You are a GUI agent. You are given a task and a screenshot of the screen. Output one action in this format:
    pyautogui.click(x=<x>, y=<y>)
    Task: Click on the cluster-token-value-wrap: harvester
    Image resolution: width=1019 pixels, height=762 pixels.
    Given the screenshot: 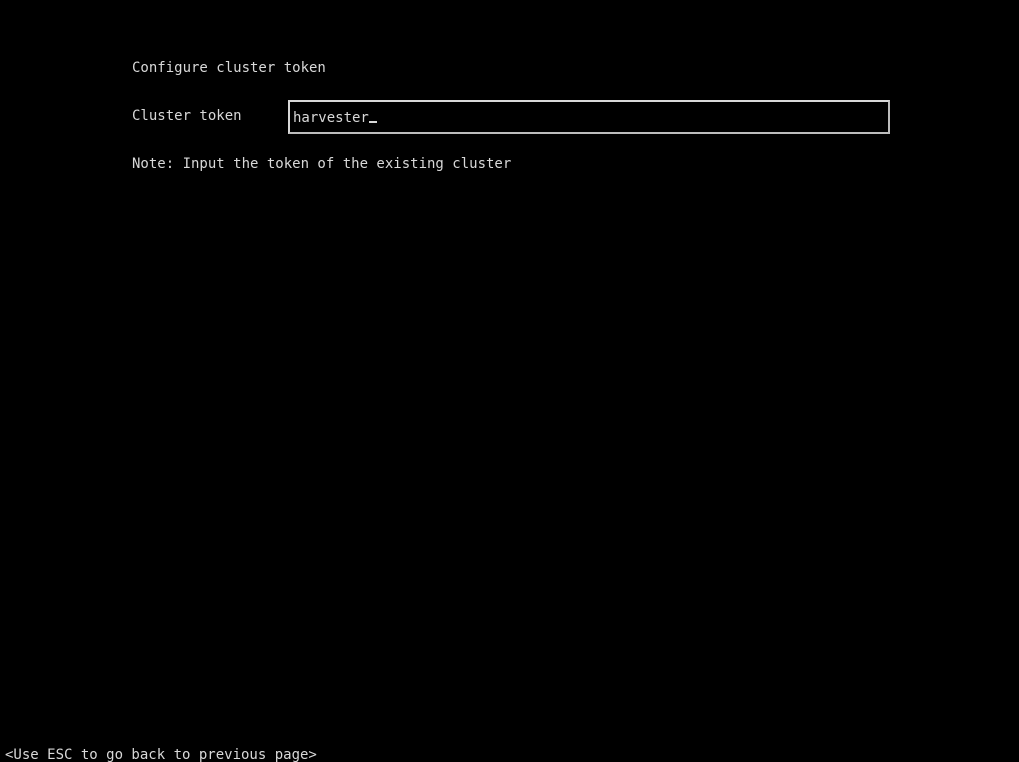 What is the action you would take?
    pyautogui.click(x=335, y=118)
    